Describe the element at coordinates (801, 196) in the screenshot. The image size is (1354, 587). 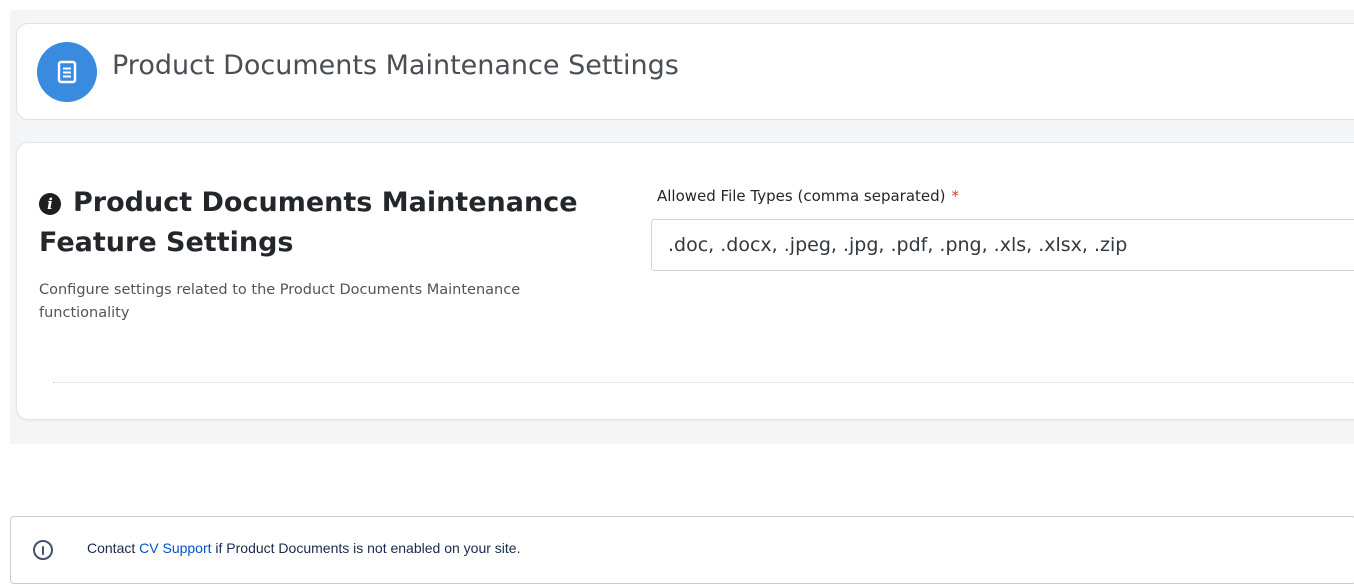
I see `allowed-file-types-label-text: Allowed File Types (comma separated)` at that location.